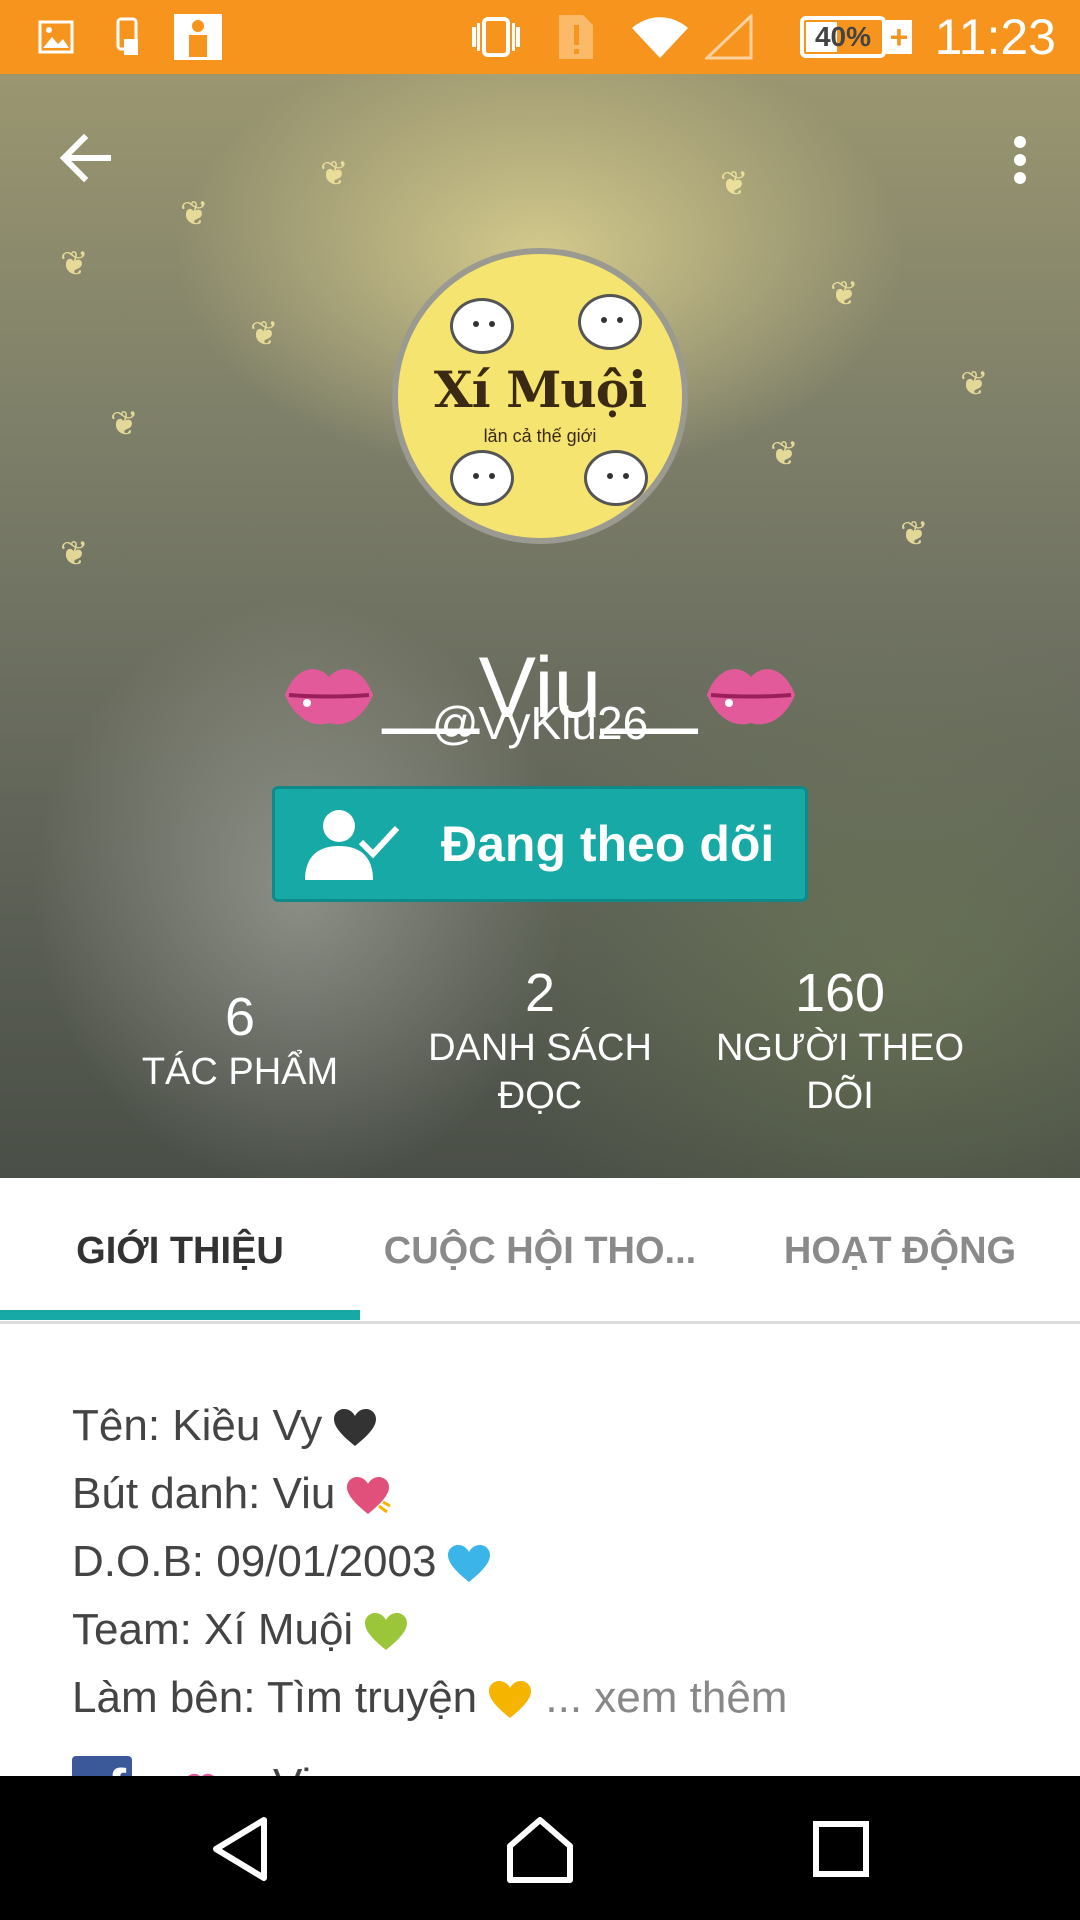  I want to click on stat-reading-lists: 2 DANH SÁCH ĐỌC, so click(540, 1041).